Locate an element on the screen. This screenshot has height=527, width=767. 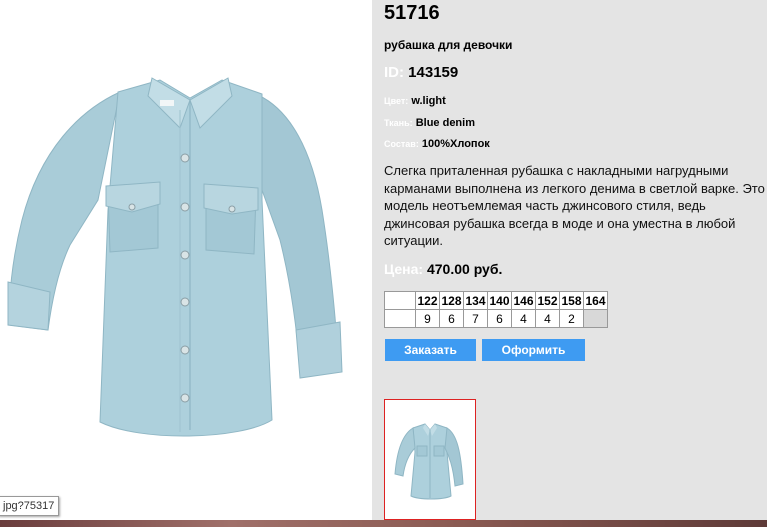
composition-value: 100%Хлопок is located at coordinates (455, 144).